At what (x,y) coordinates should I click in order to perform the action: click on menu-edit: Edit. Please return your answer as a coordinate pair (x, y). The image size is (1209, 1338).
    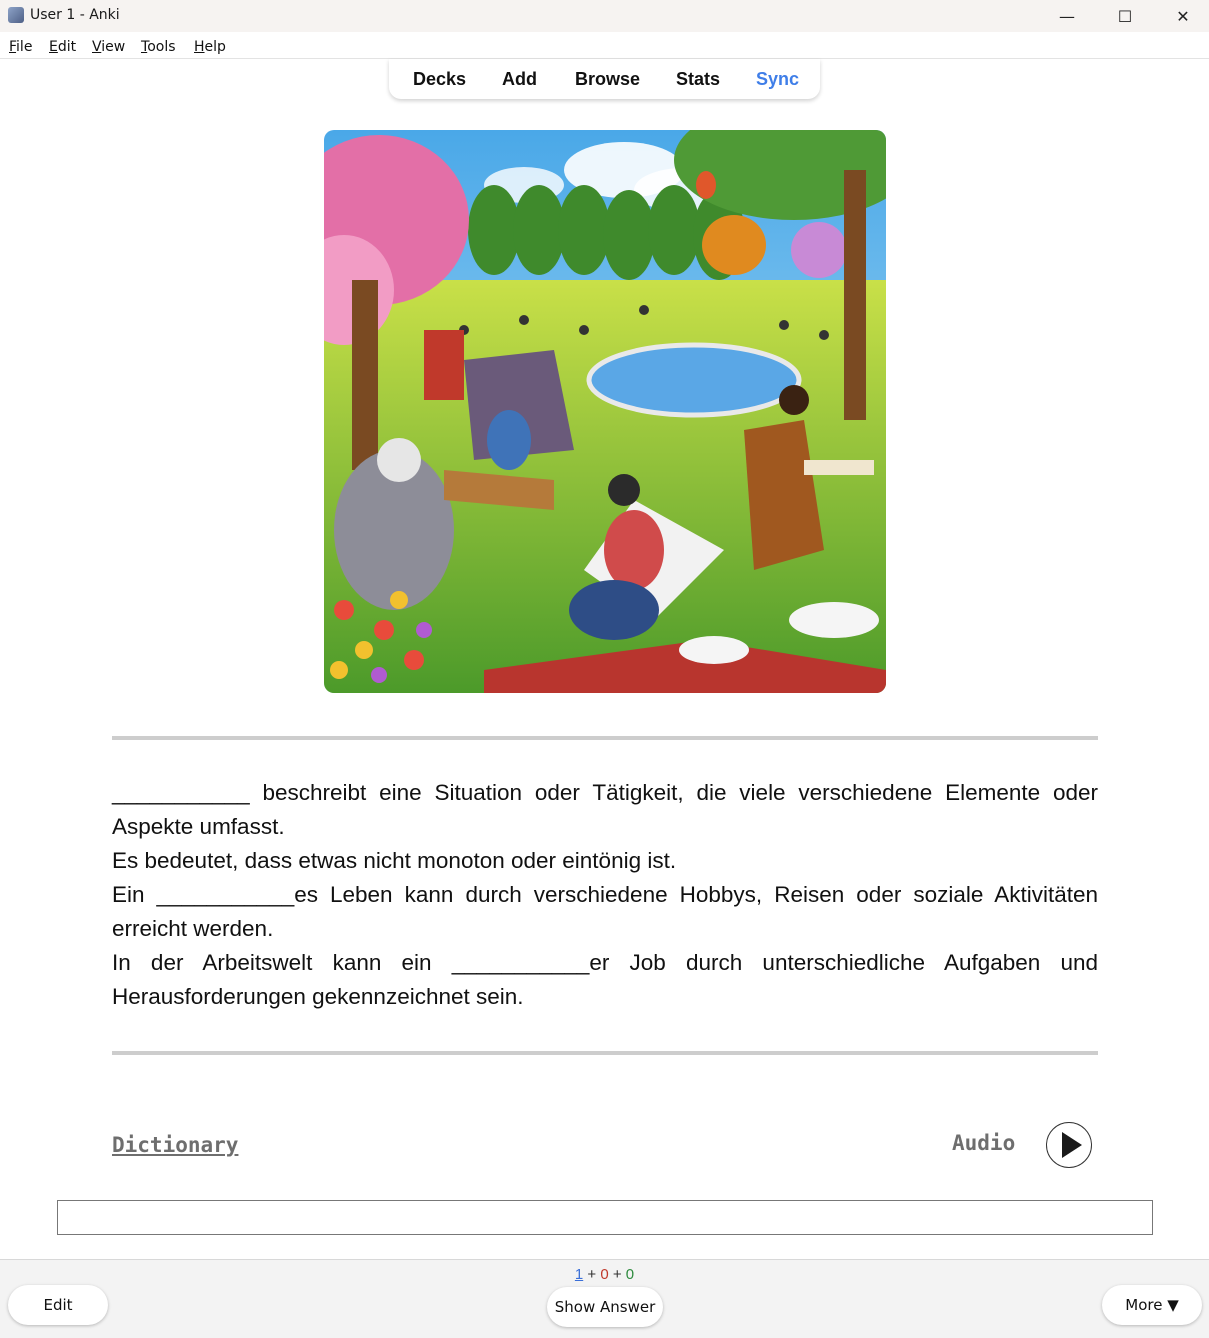
    Looking at the image, I should click on (62, 47).